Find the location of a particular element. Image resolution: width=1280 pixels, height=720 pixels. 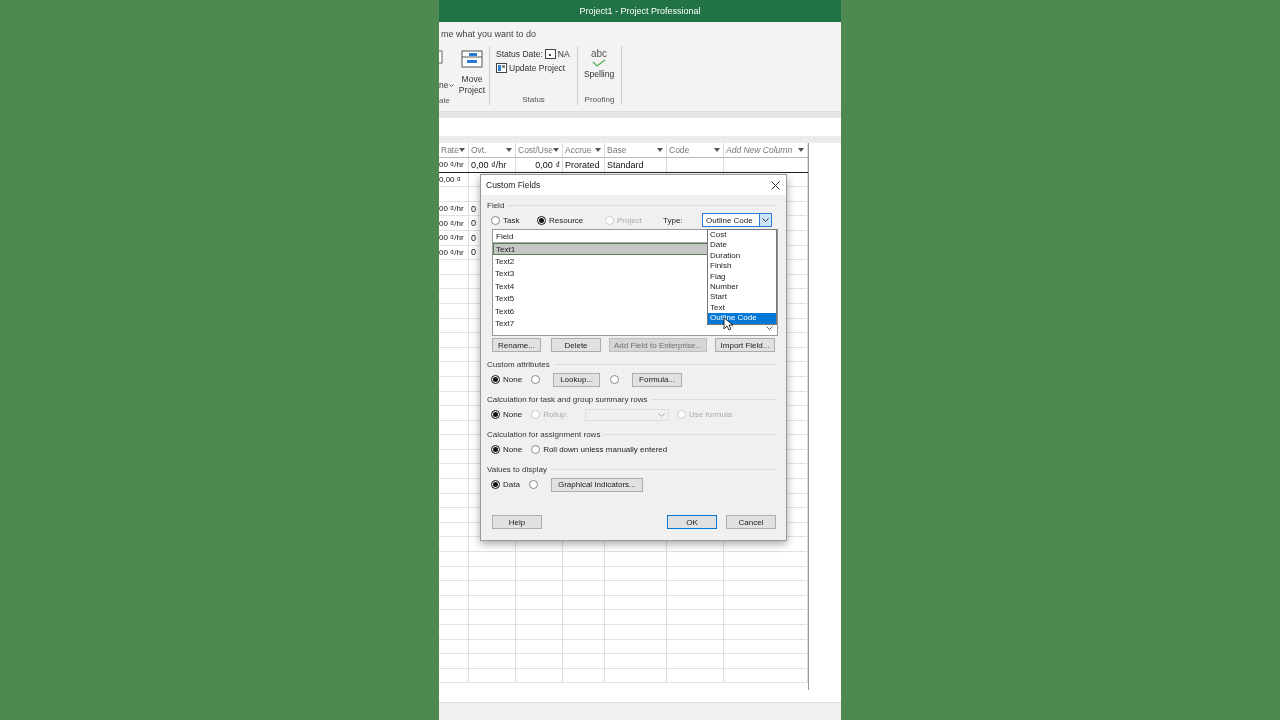

section-label: Custom attributes is located at coordinates (518, 364).